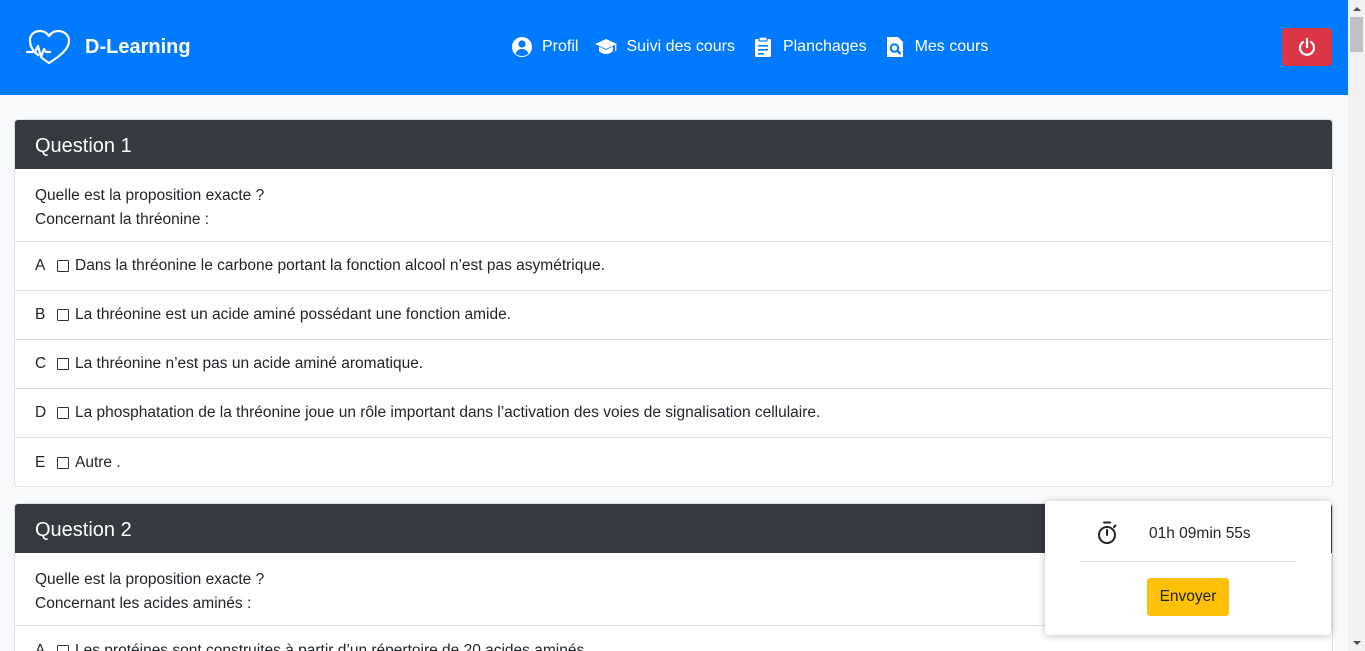 Image resolution: width=1365 pixels, height=651 pixels. What do you see at coordinates (1188, 568) in the screenshot?
I see `timer-panel: 01h 09min 55s Envoyer` at bounding box center [1188, 568].